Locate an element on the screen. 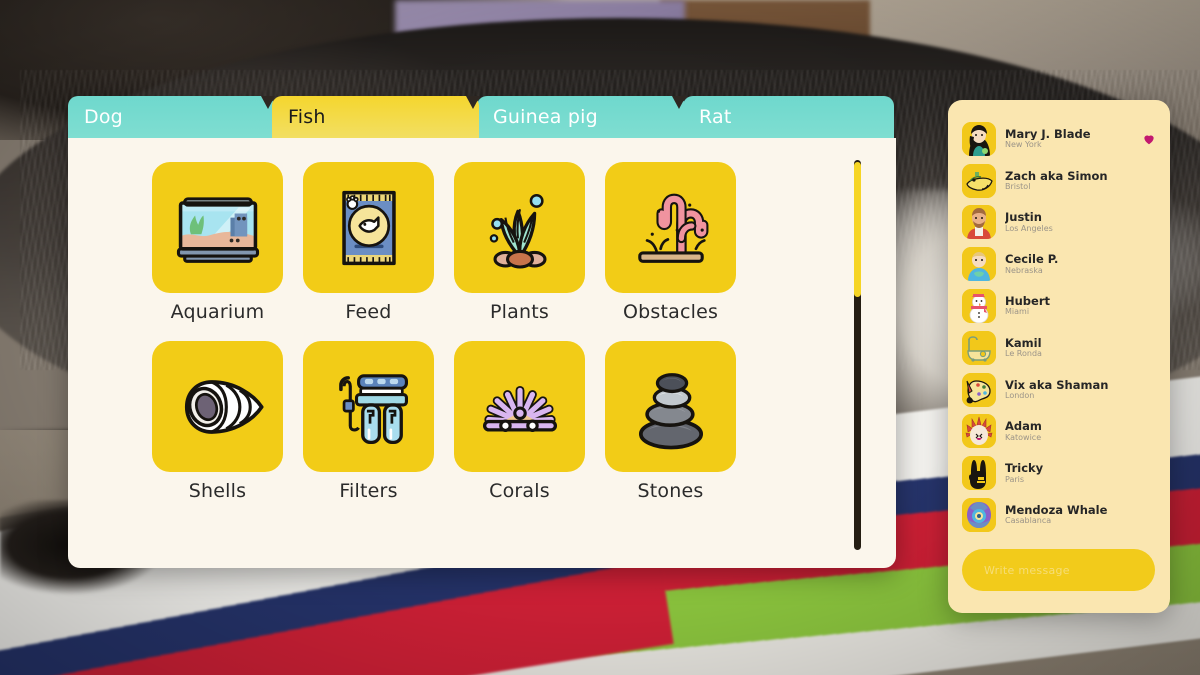 This screenshot has height=675, width=1200. contact-text: Hubert Miami is located at coordinates (1080, 306).